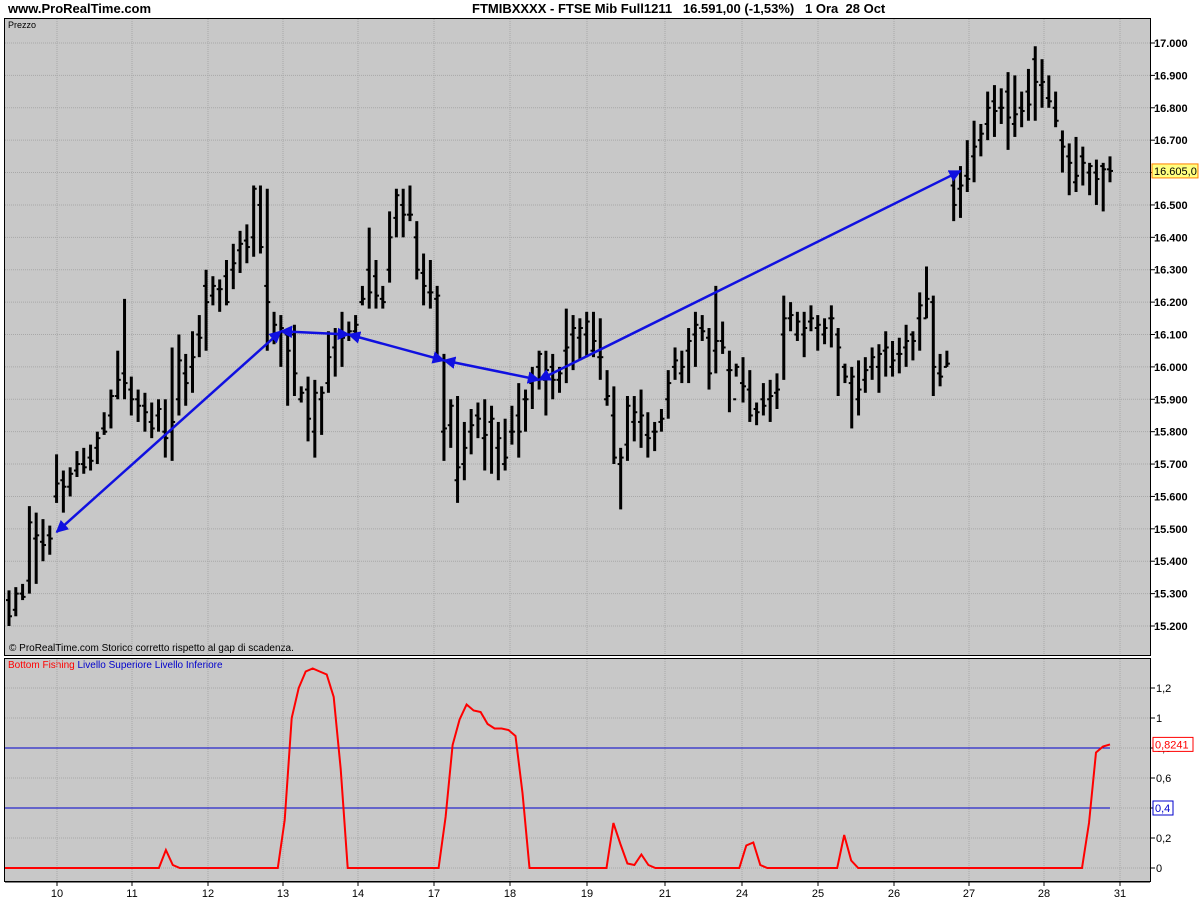  What do you see at coordinates (1171, 433) in the screenshot?
I see `price-axis-label: 15.800` at bounding box center [1171, 433].